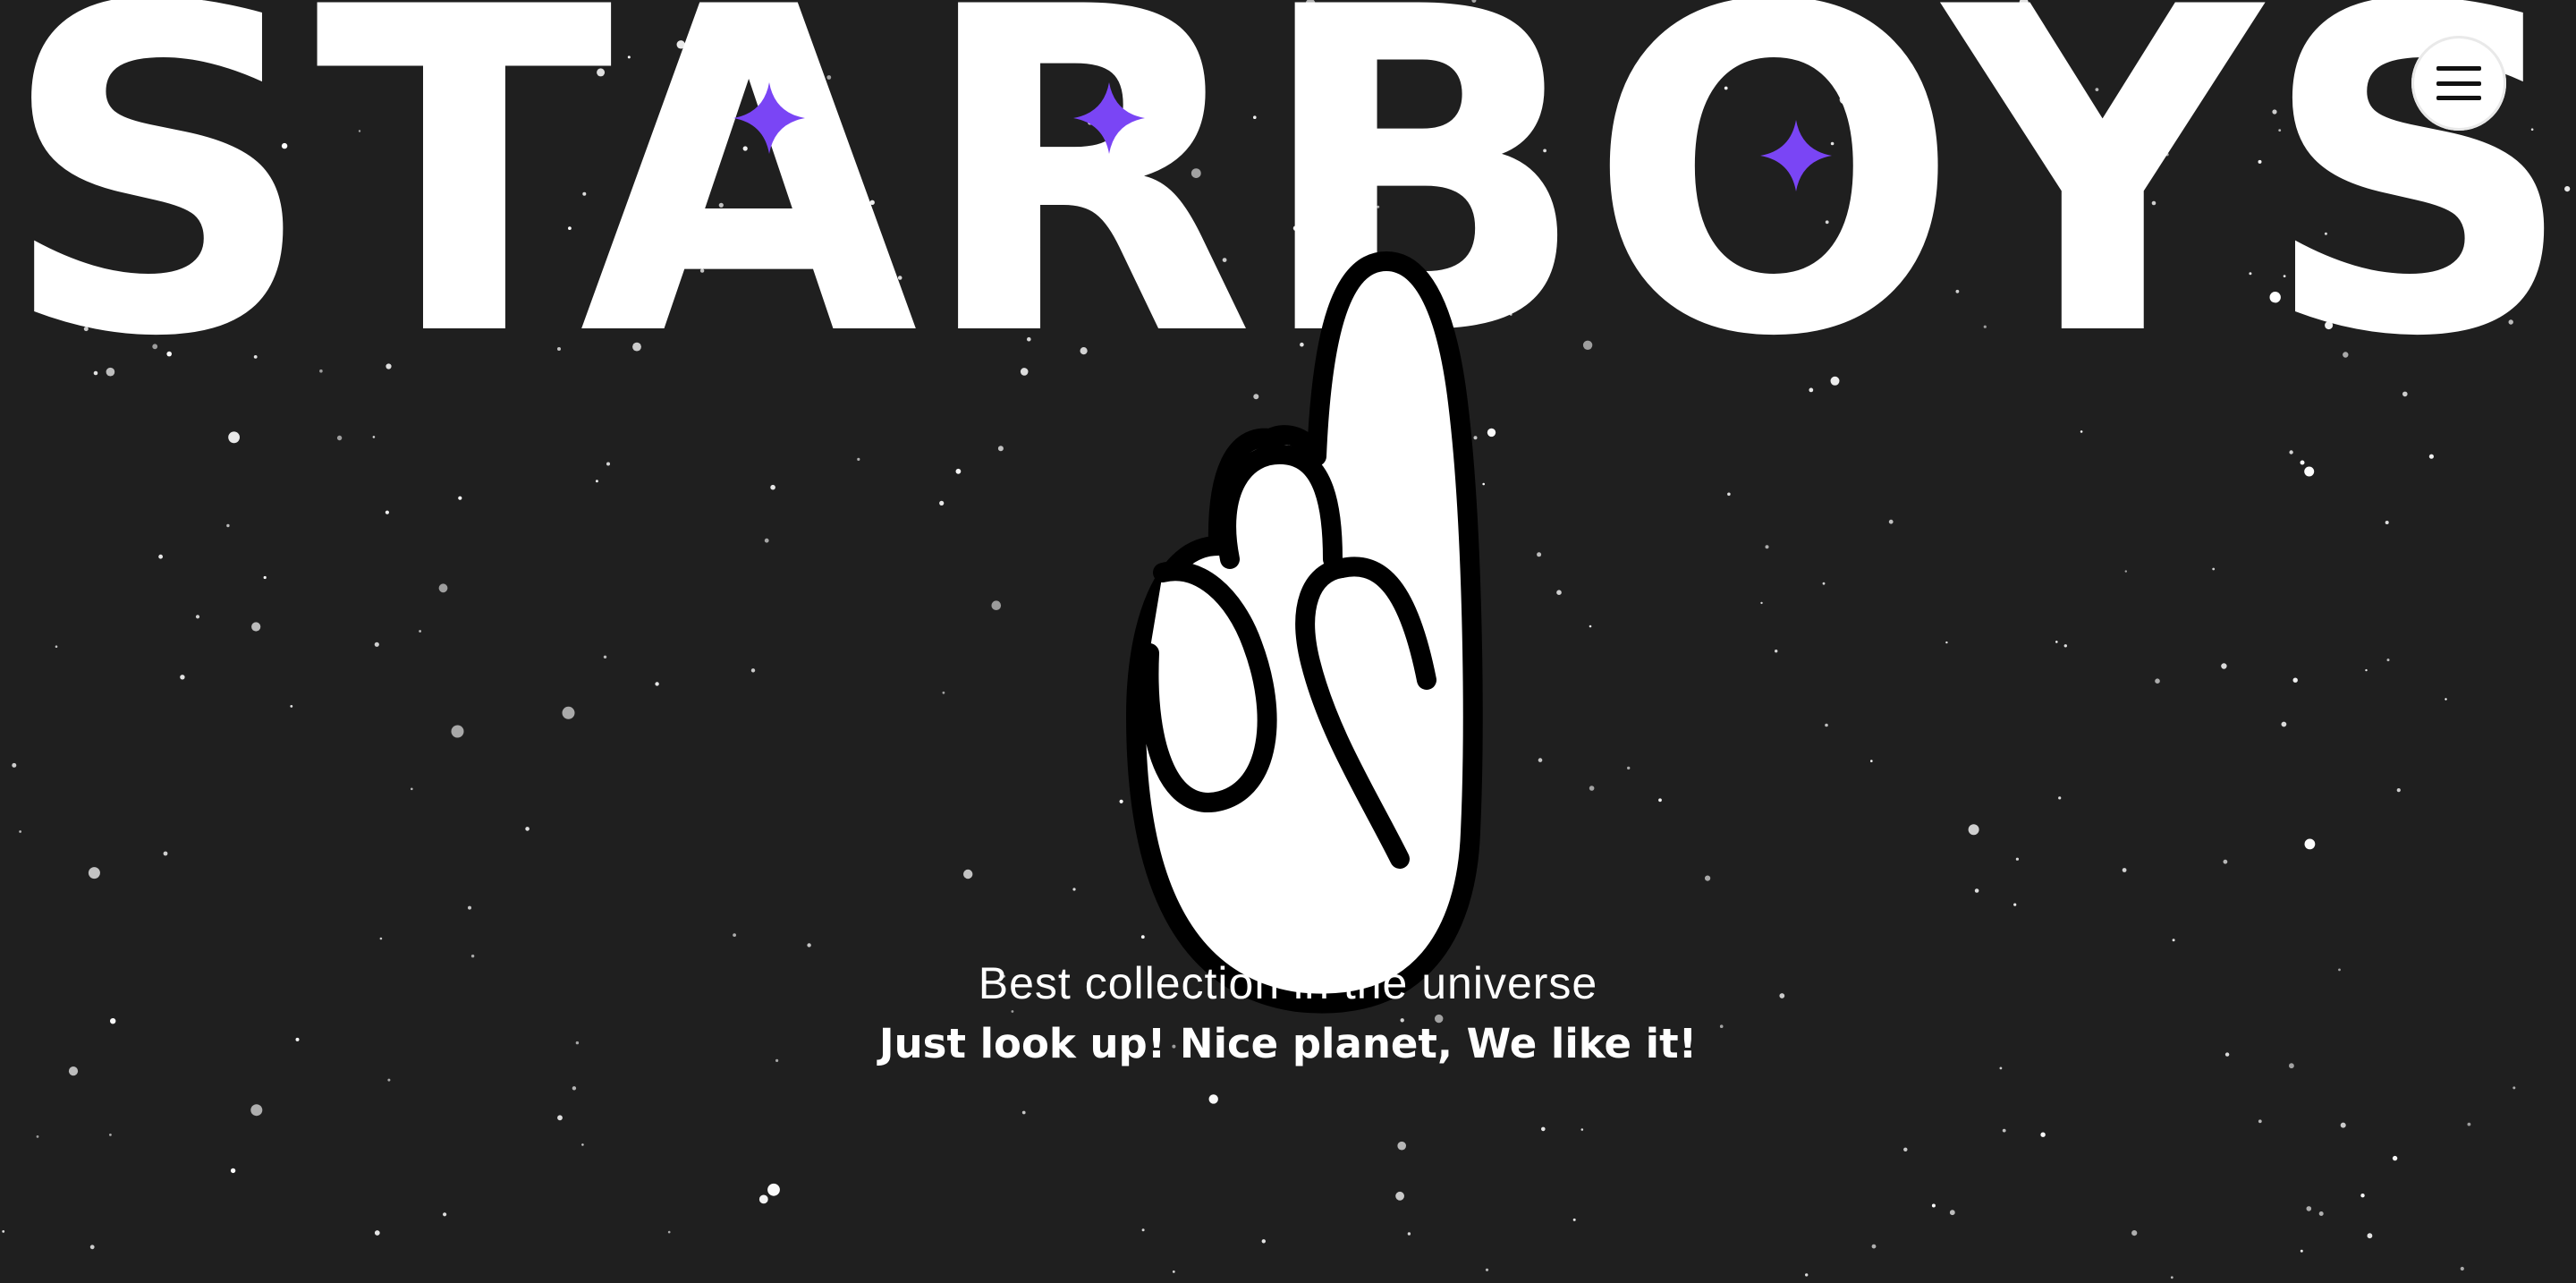 The width and height of the screenshot is (2576, 1283). Describe the element at coordinates (1304, 632) in the screenshot. I see `pointing-hand-icon` at that location.